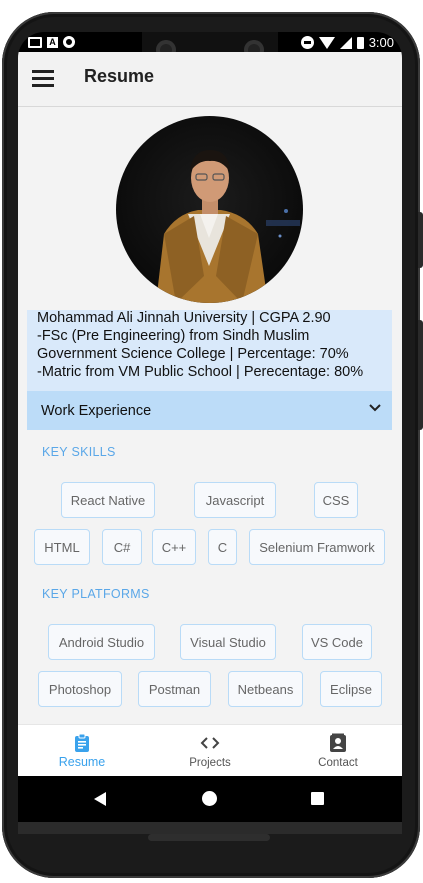 The image size is (423, 883). I want to click on profile-photo, so click(209, 209).